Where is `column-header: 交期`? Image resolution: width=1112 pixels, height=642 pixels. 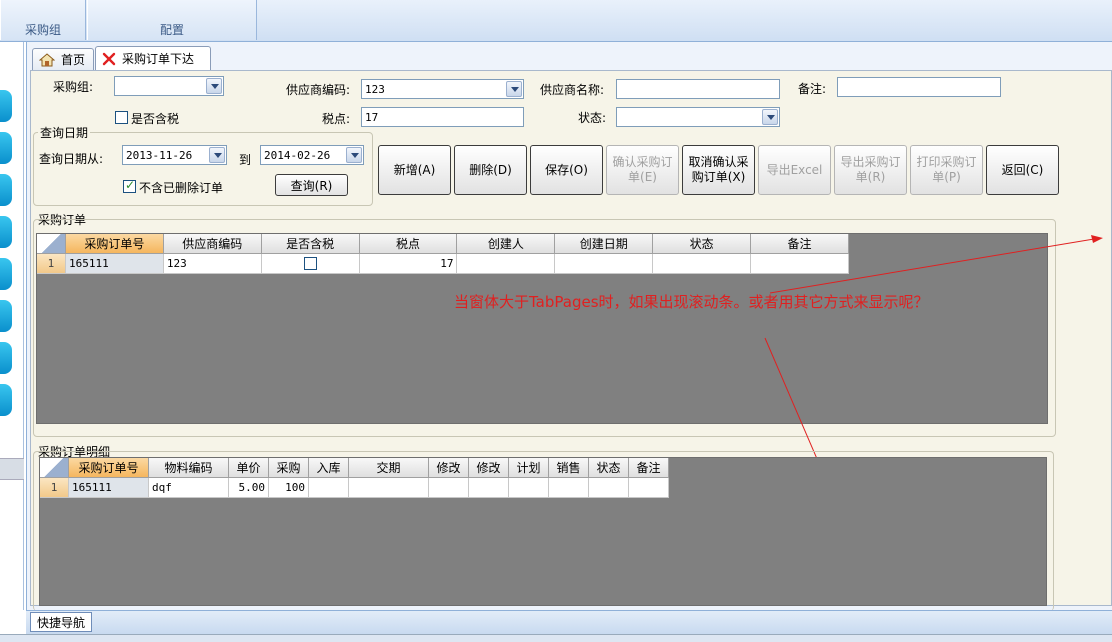 column-header: 交期 is located at coordinates (389, 468).